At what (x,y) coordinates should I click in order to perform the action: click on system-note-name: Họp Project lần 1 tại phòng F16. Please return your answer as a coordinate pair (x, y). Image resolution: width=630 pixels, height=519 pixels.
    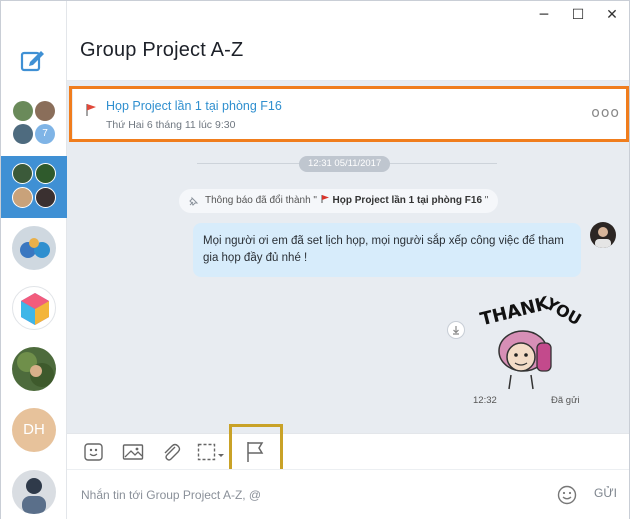
    Looking at the image, I should click on (407, 200).